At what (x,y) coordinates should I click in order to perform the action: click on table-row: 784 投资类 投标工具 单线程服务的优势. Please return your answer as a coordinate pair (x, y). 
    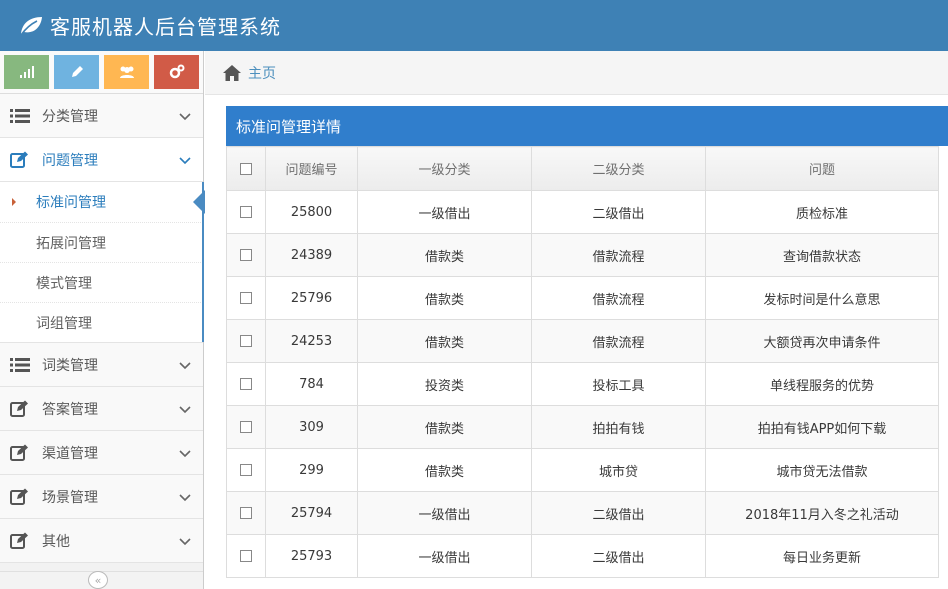
    Looking at the image, I should click on (582, 384).